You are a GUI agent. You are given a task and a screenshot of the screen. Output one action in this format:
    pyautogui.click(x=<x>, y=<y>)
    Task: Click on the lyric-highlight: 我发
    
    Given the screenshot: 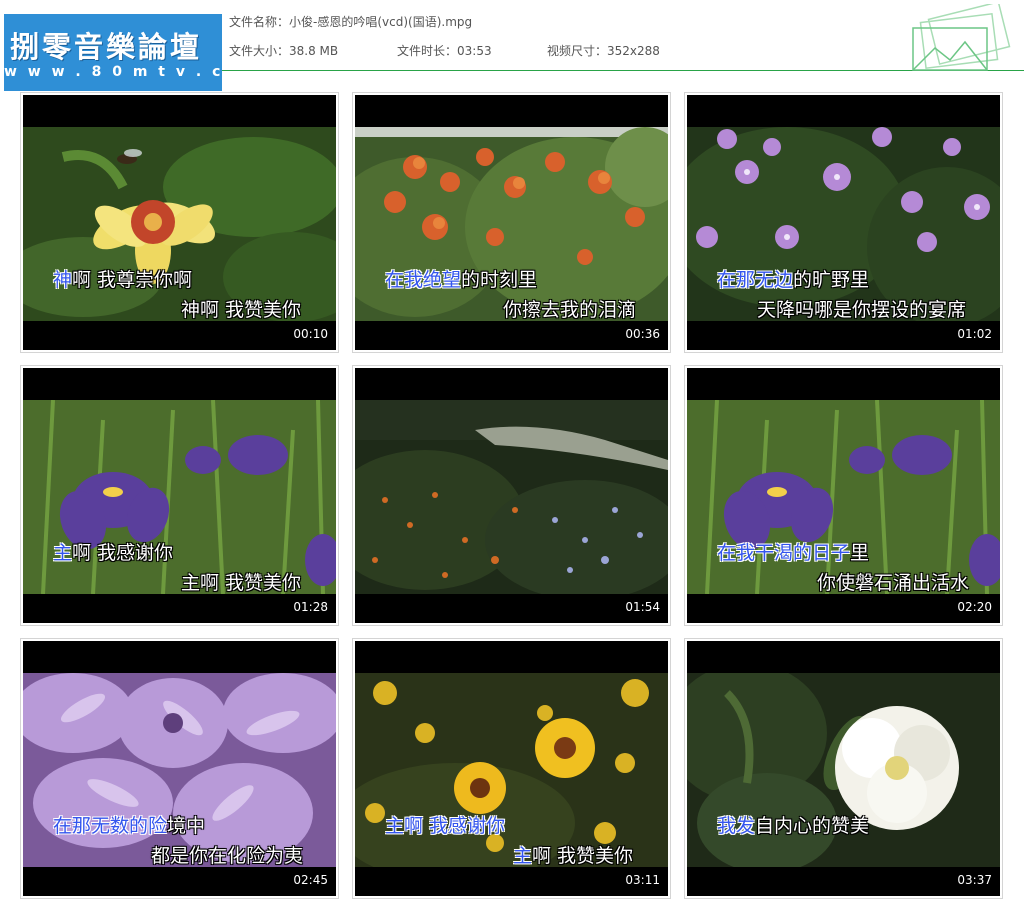 What is the action you would take?
    pyautogui.click(x=736, y=826)
    